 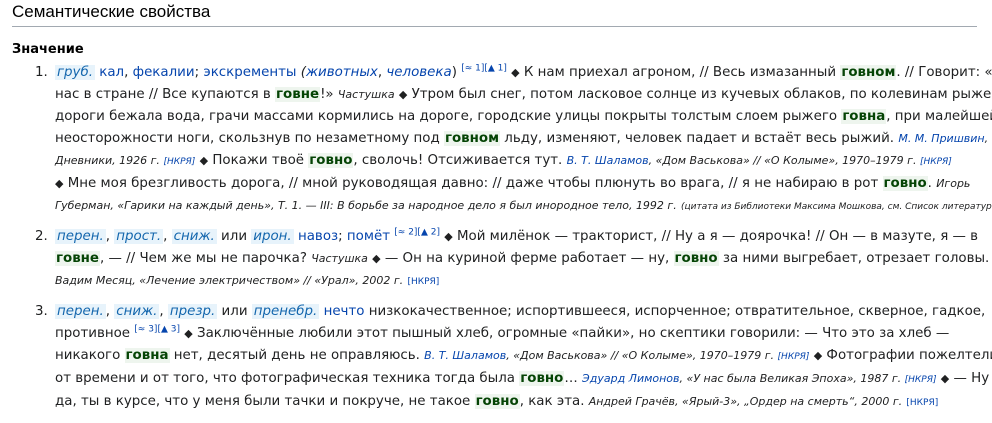 What do you see at coordinates (418, 72) in the screenshot?
I see `note-link-cheloveka: человека` at bounding box center [418, 72].